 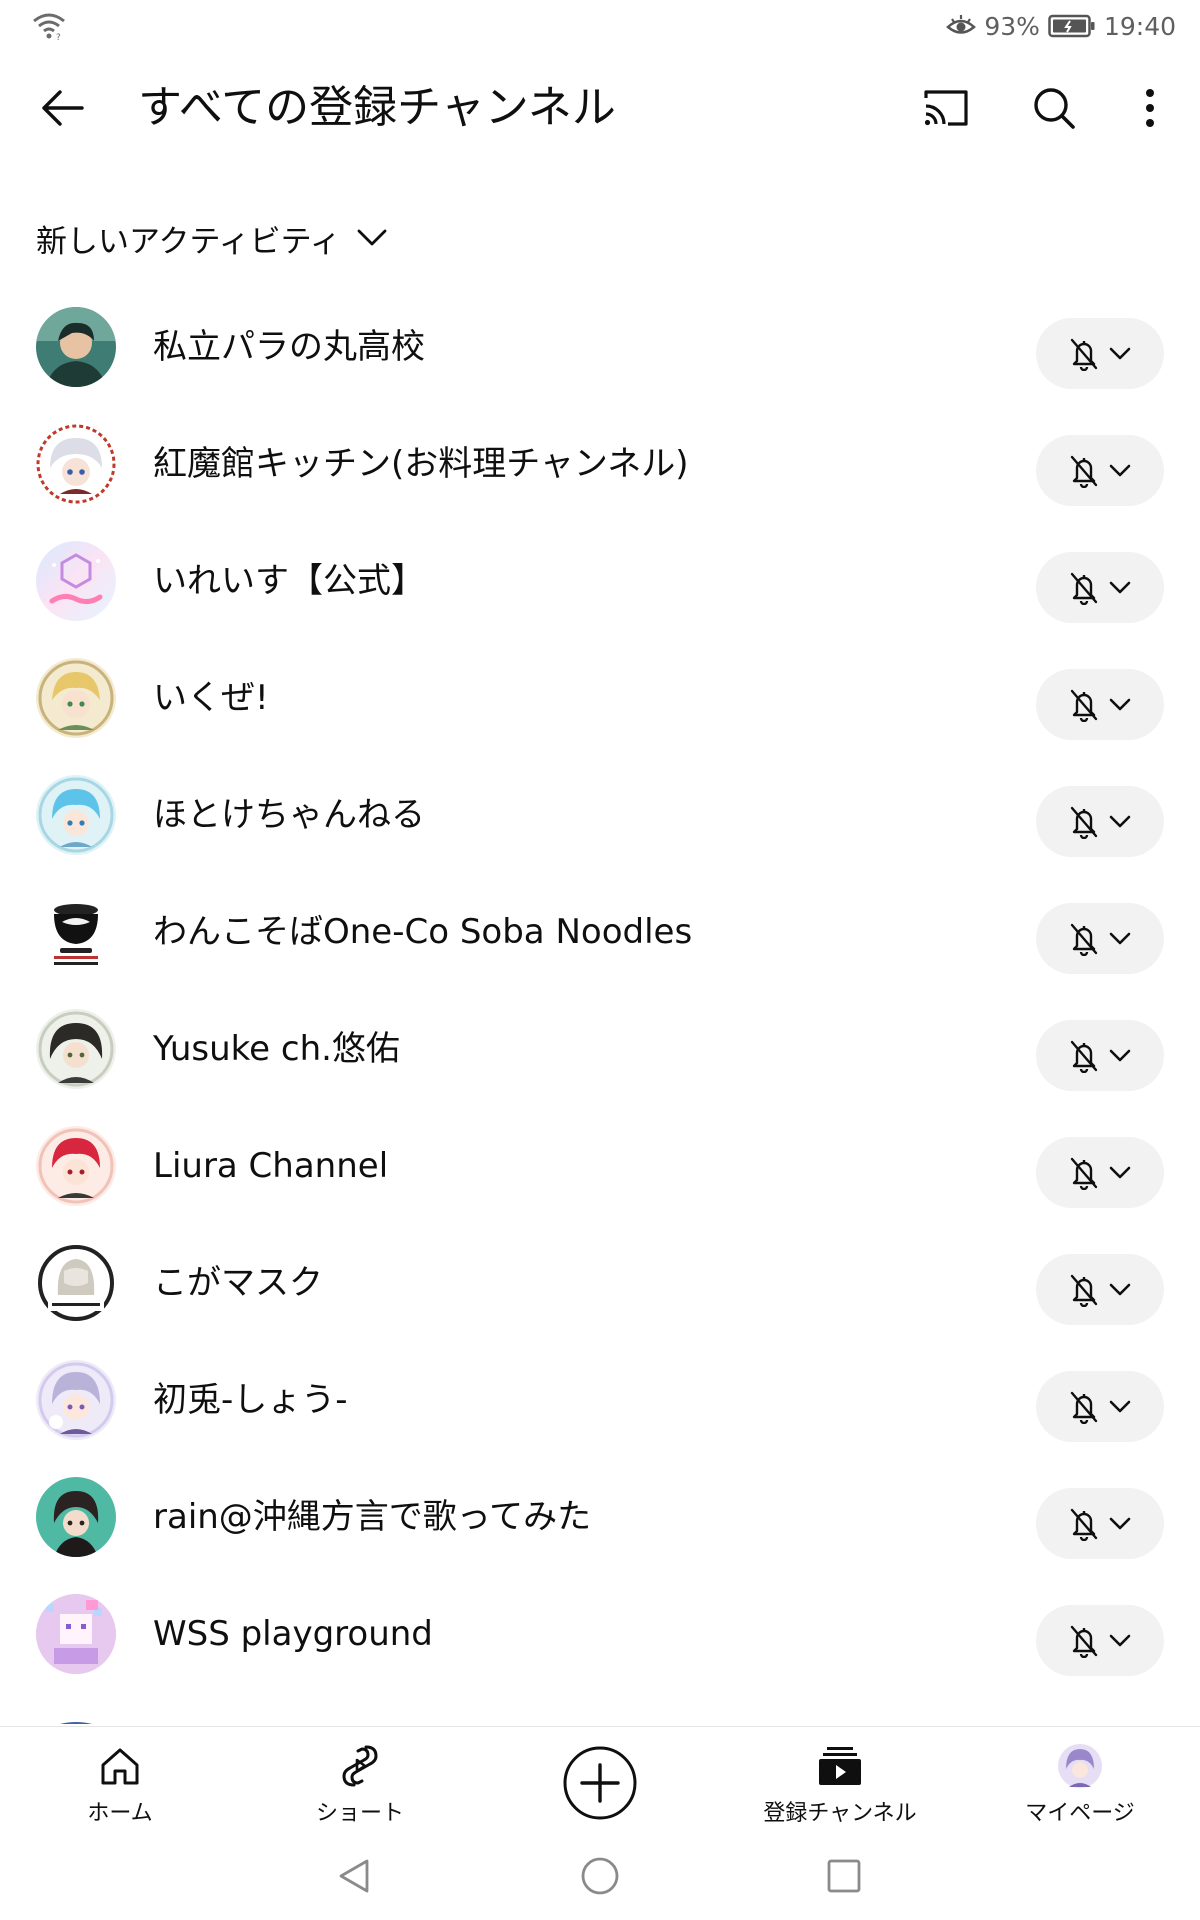 I want to click on sort-dropdown: 新しいアクティビティ, so click(x=211, y=238).